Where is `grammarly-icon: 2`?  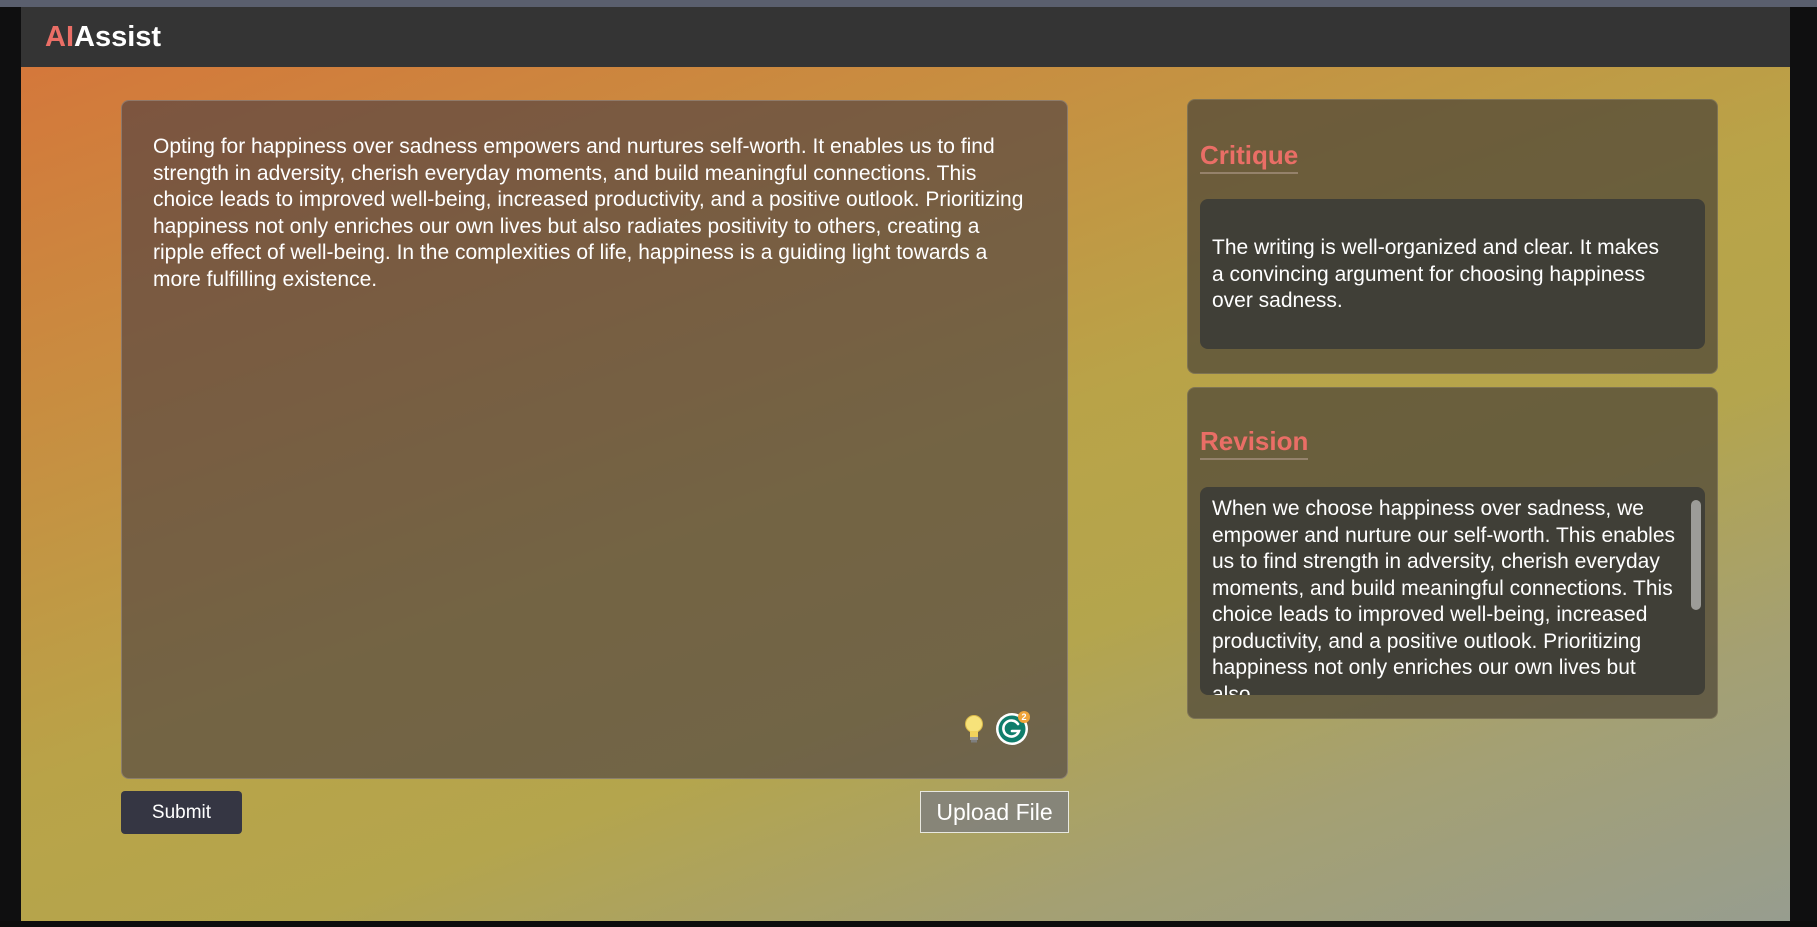 grammarly-icon: 2 is located at coordinates (1013, 728).